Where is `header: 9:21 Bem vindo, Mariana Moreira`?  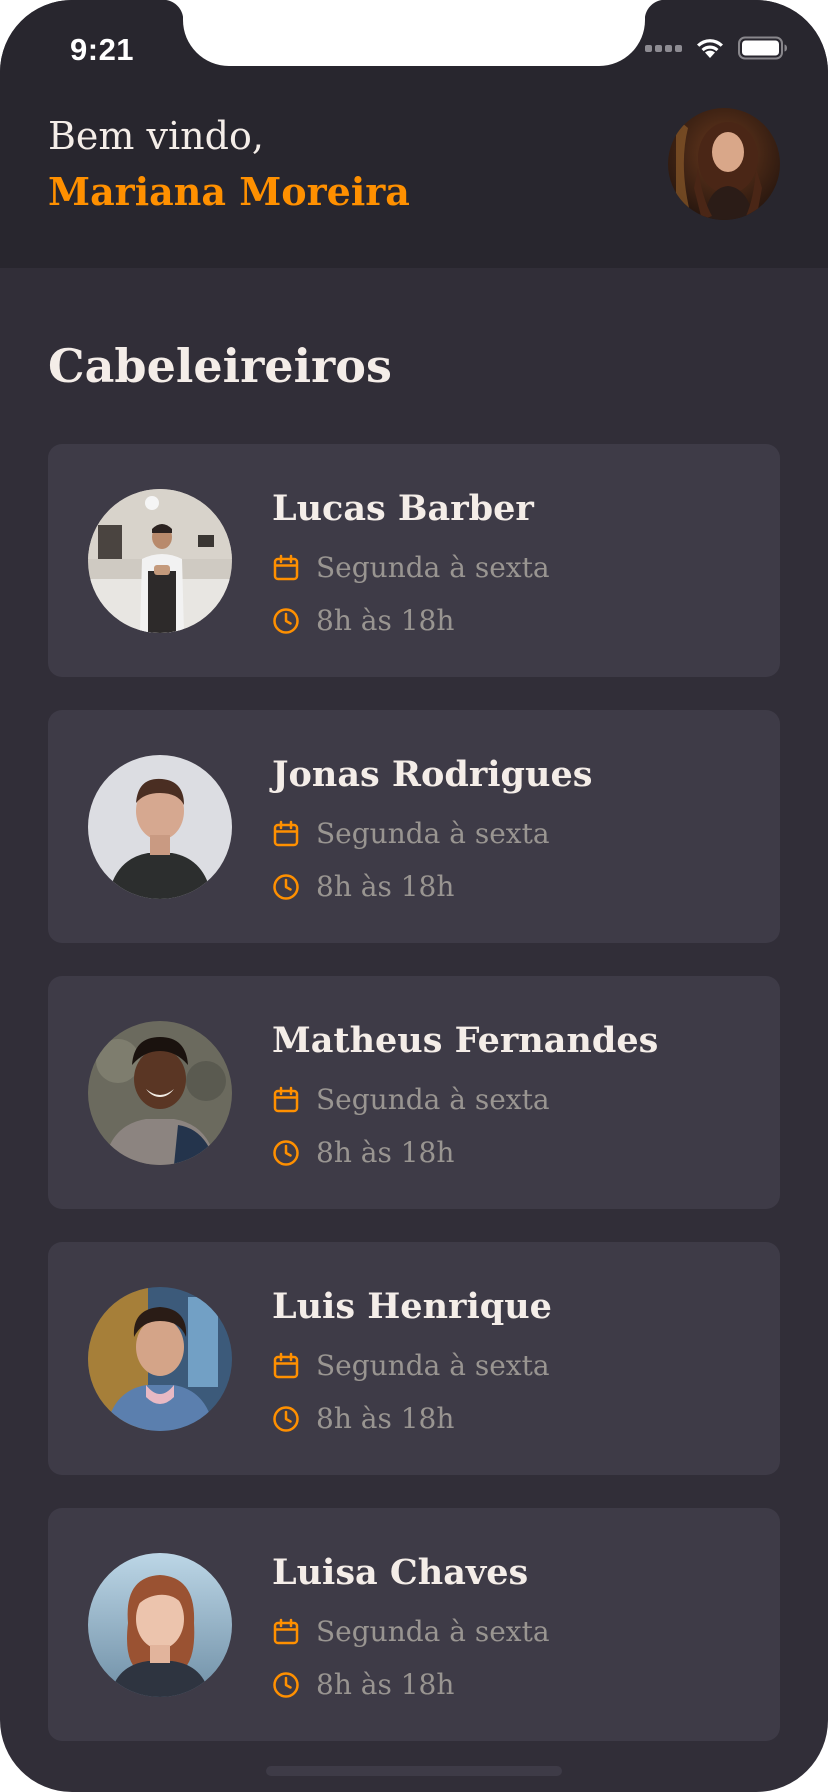
header: 9:21 Bem vindo, Mariana Moreira is located at coordinates (414, 134).